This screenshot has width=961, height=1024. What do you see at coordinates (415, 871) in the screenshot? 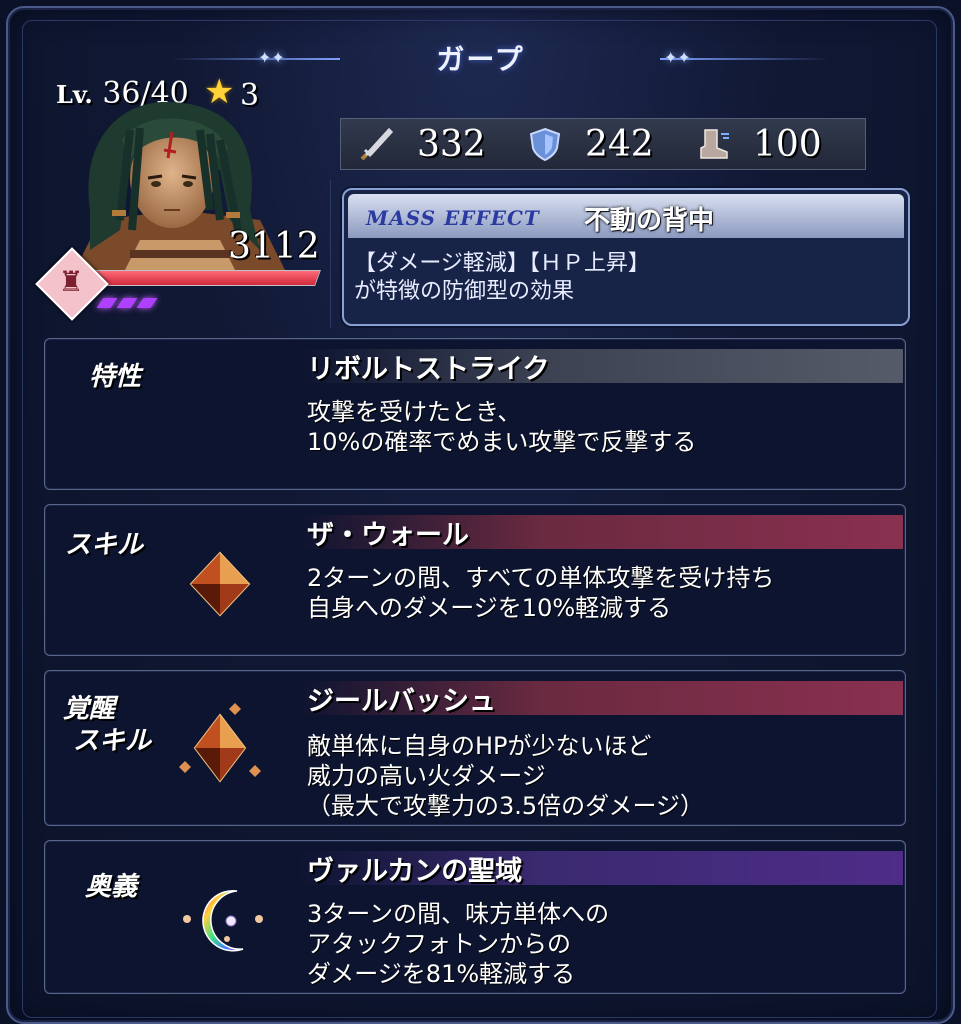
I see `ougi-name: ヴァルカンの聖域` at bounding box center [415, 871].